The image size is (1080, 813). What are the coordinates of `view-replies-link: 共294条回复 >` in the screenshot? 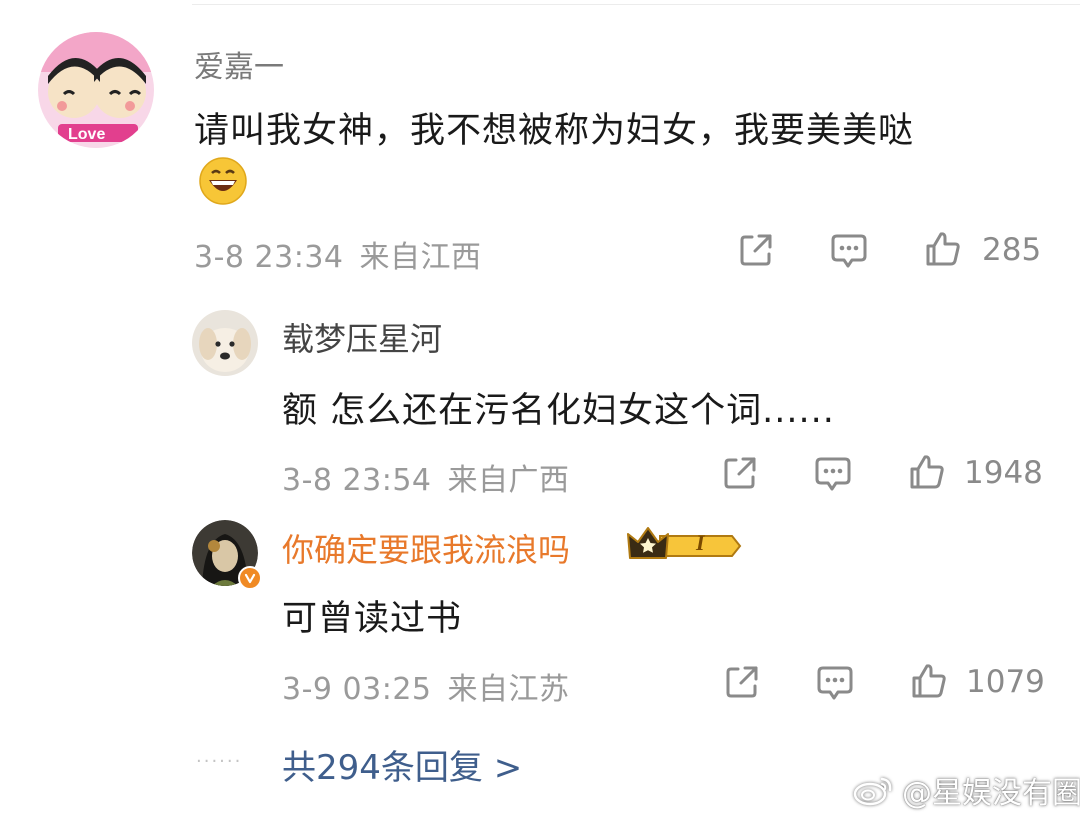 It's located at (402, 764).